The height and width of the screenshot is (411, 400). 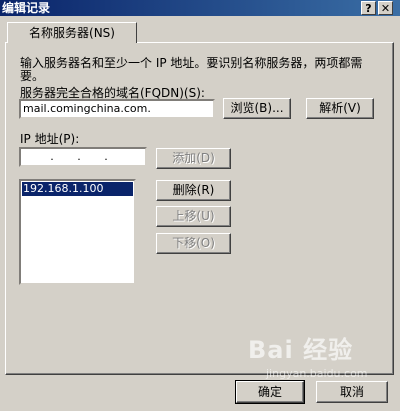 What do you see at coordinates (32, 76) in the screenshot?
I see `description-line-2: 要。` at bounding box center [32, 76].